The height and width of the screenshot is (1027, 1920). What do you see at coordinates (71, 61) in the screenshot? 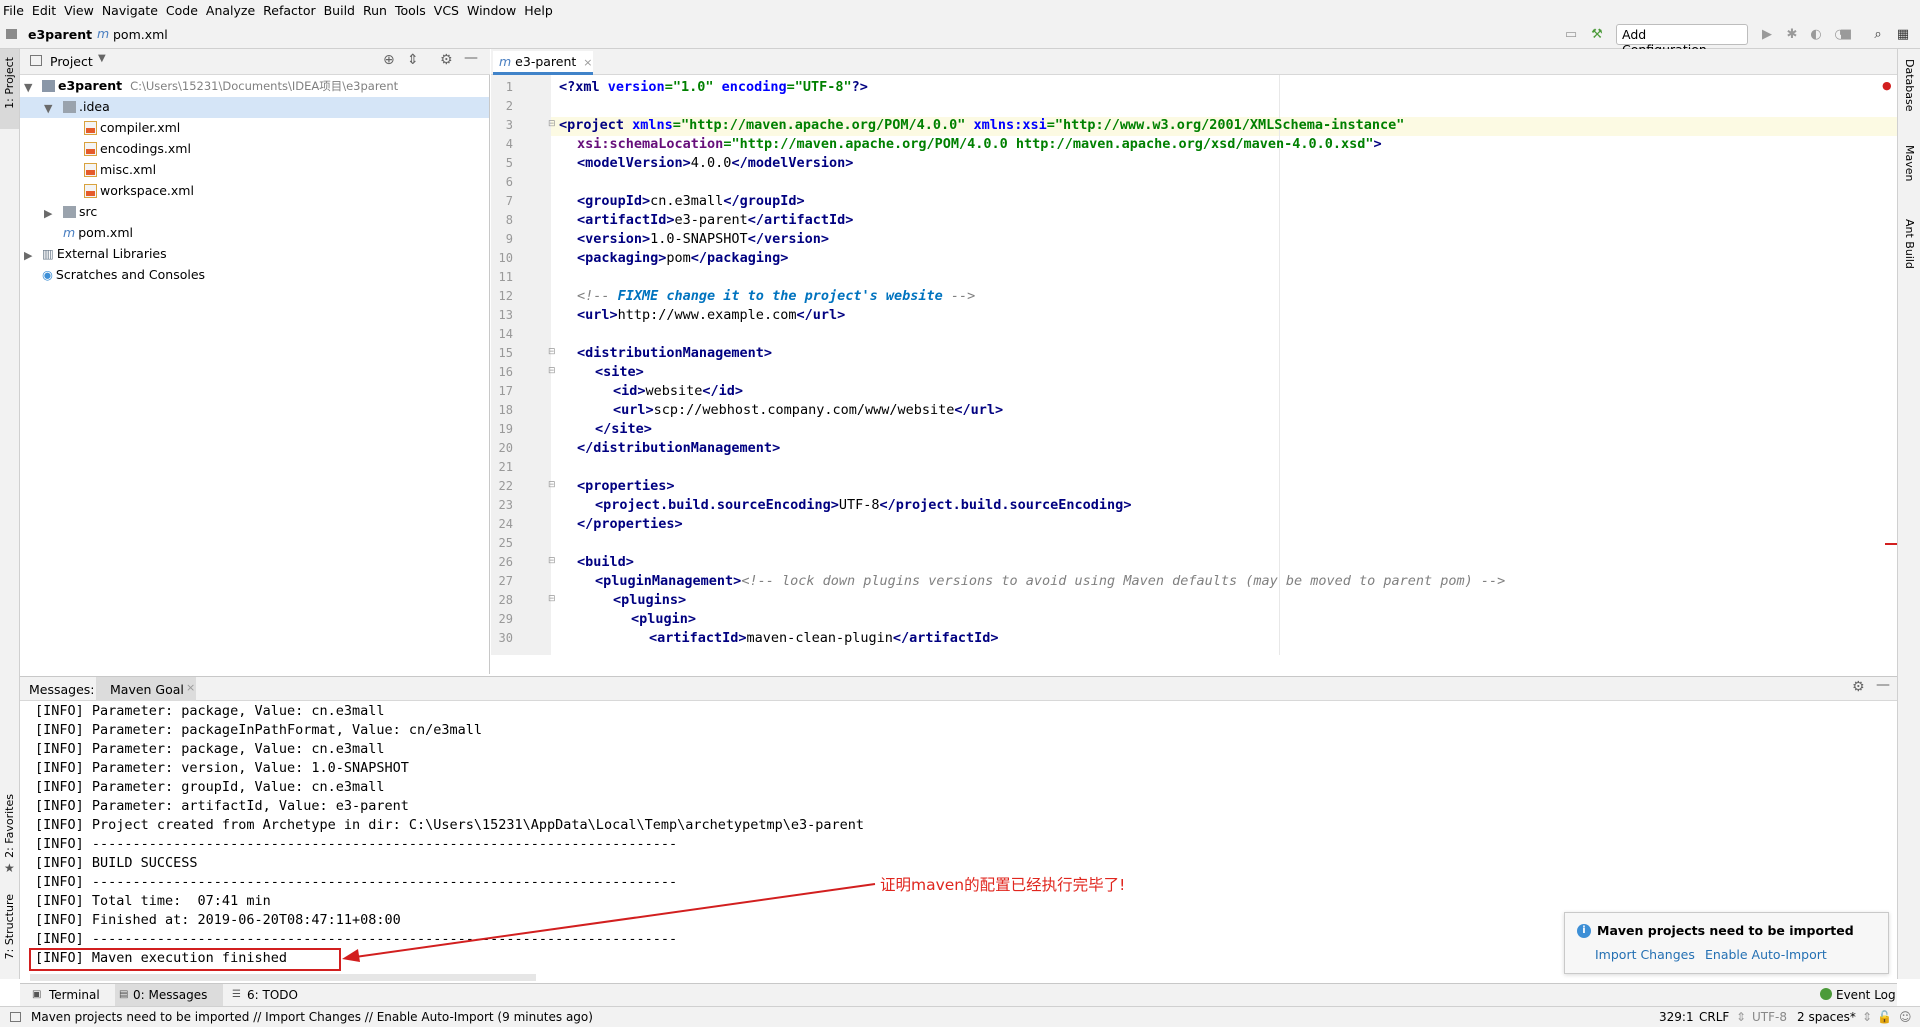
I see `project-view-selector: Project` at bounding box center [71, 61].